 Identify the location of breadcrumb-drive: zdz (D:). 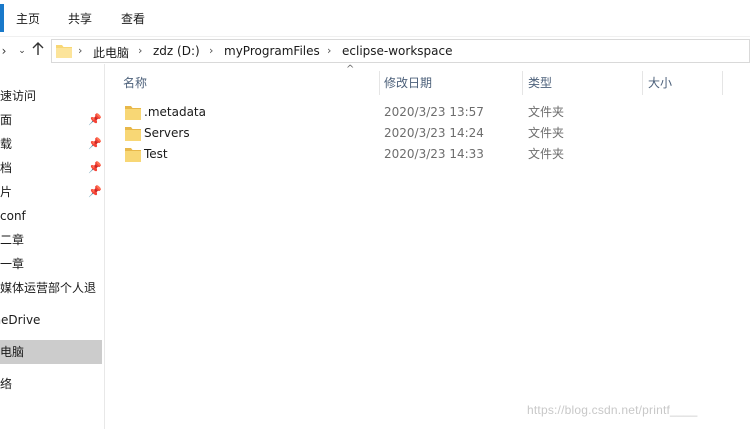
(176, 51).